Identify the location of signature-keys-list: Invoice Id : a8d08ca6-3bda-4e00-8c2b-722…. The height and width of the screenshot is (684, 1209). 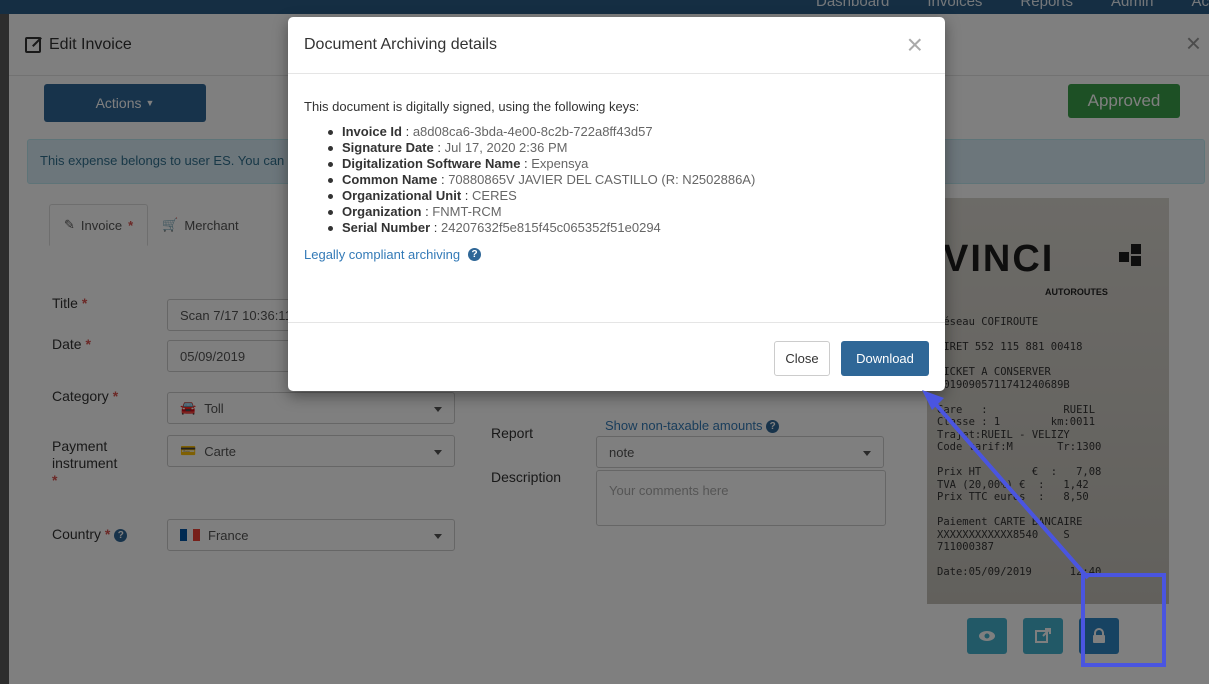
(628, 180).